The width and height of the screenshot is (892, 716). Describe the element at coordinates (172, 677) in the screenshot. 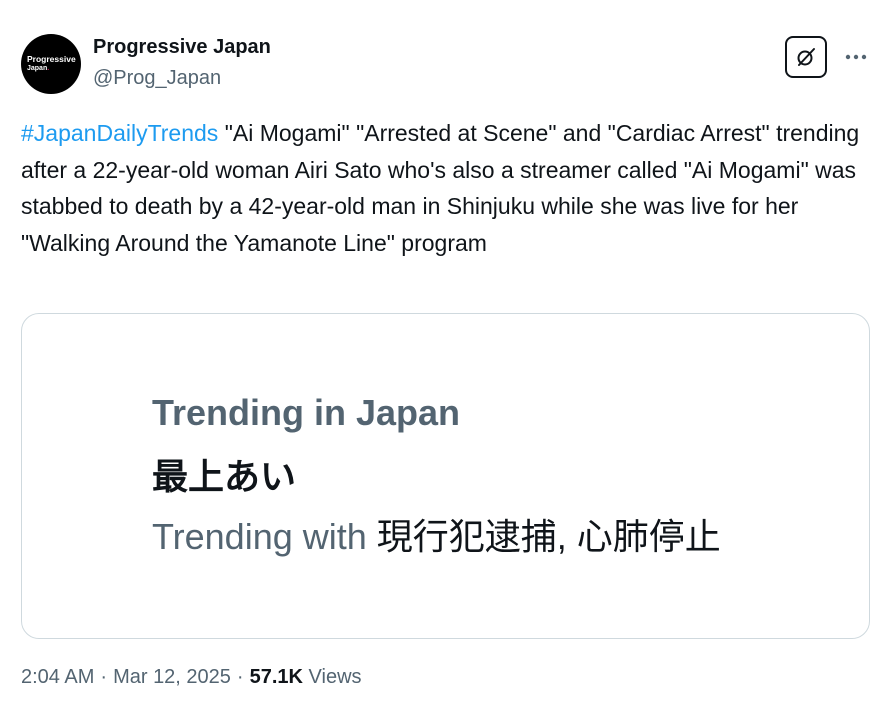

I see `tweet-date: Mar 12, 2025` at that location.